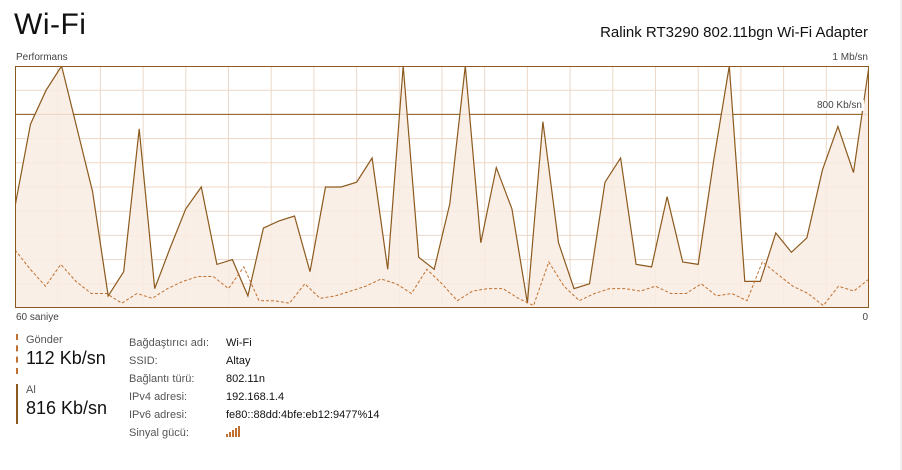  What do you see at coordinates (850, 57) in the screenshot?
I see `graph-max-label: 1 Mb/sn` at bounding box center [850, 57].